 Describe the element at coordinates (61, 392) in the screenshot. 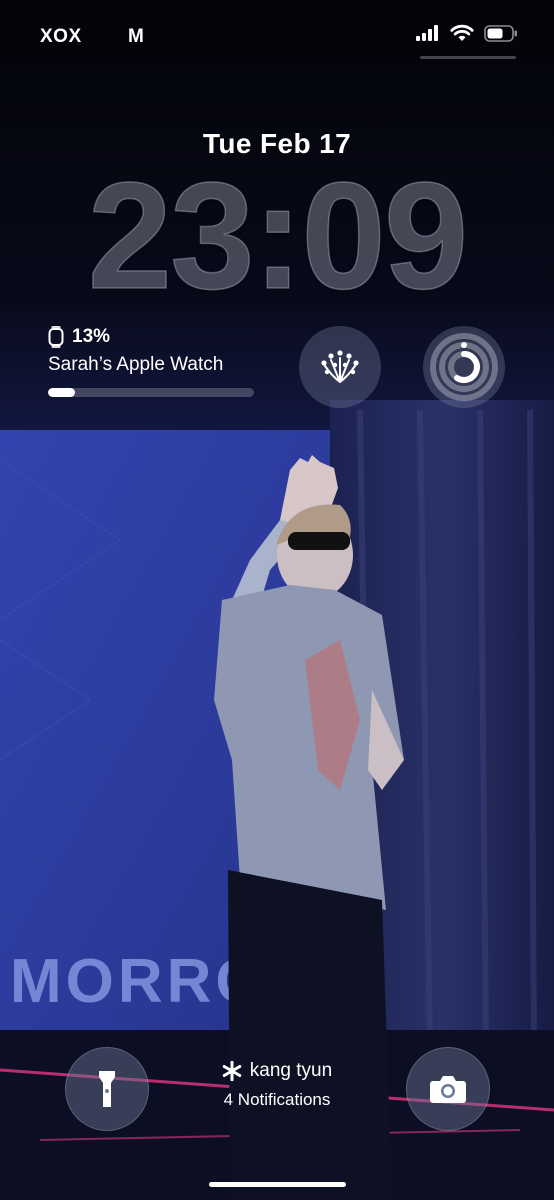

I see `watch-battery-bar-fill` at that location.